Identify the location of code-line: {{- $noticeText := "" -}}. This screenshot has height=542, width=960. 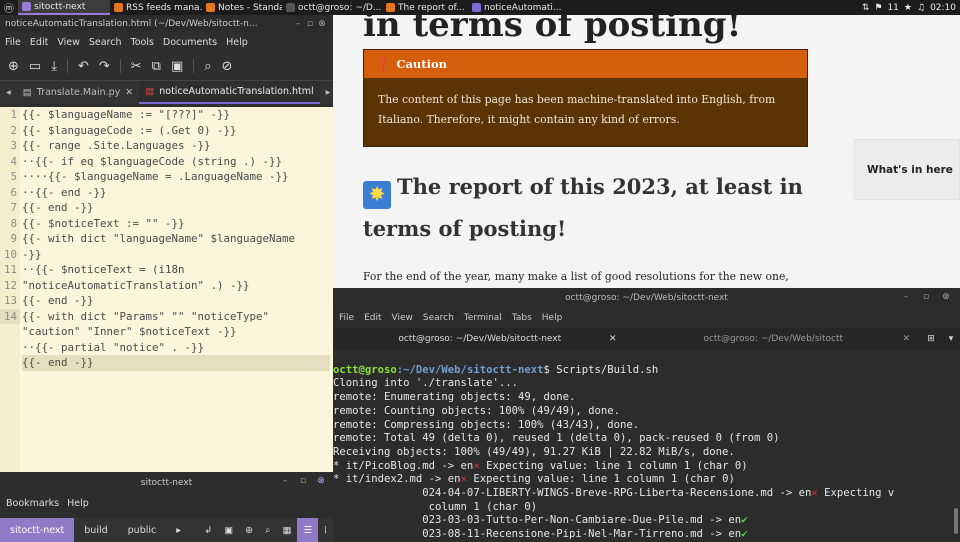
(176, 224).